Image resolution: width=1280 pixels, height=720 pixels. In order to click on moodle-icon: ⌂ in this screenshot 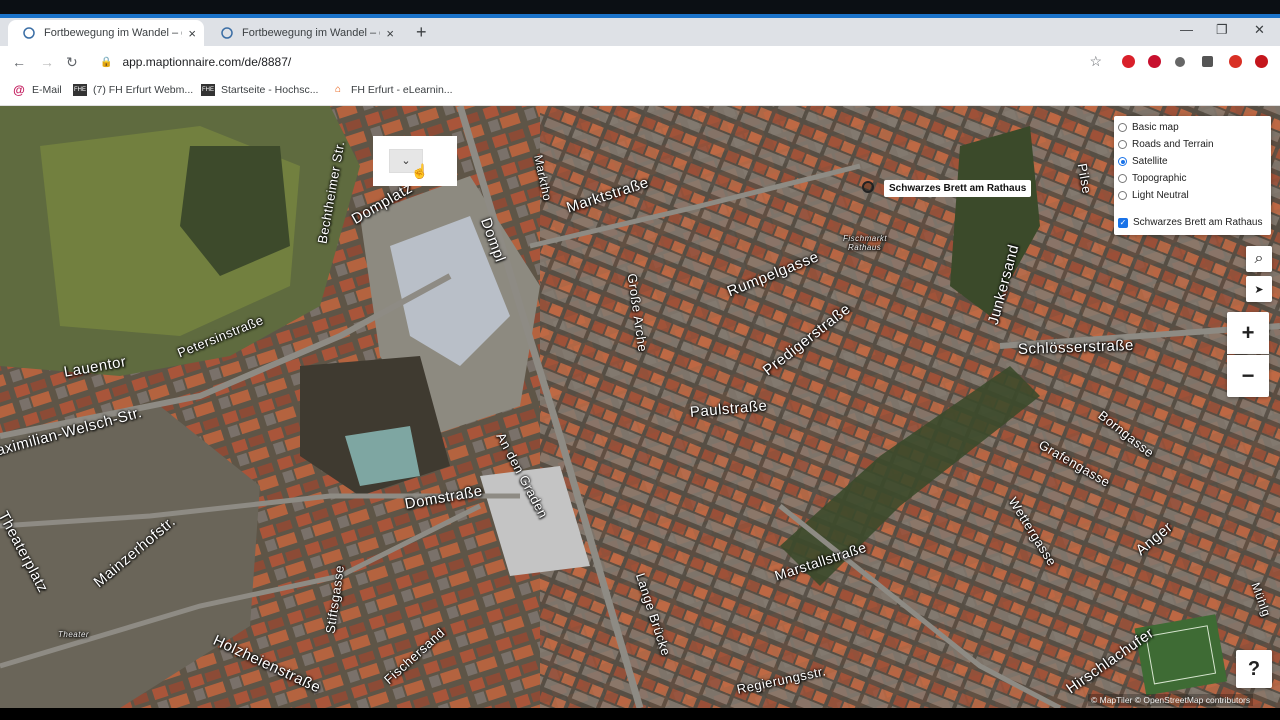, I will do `click(338, 89)`.